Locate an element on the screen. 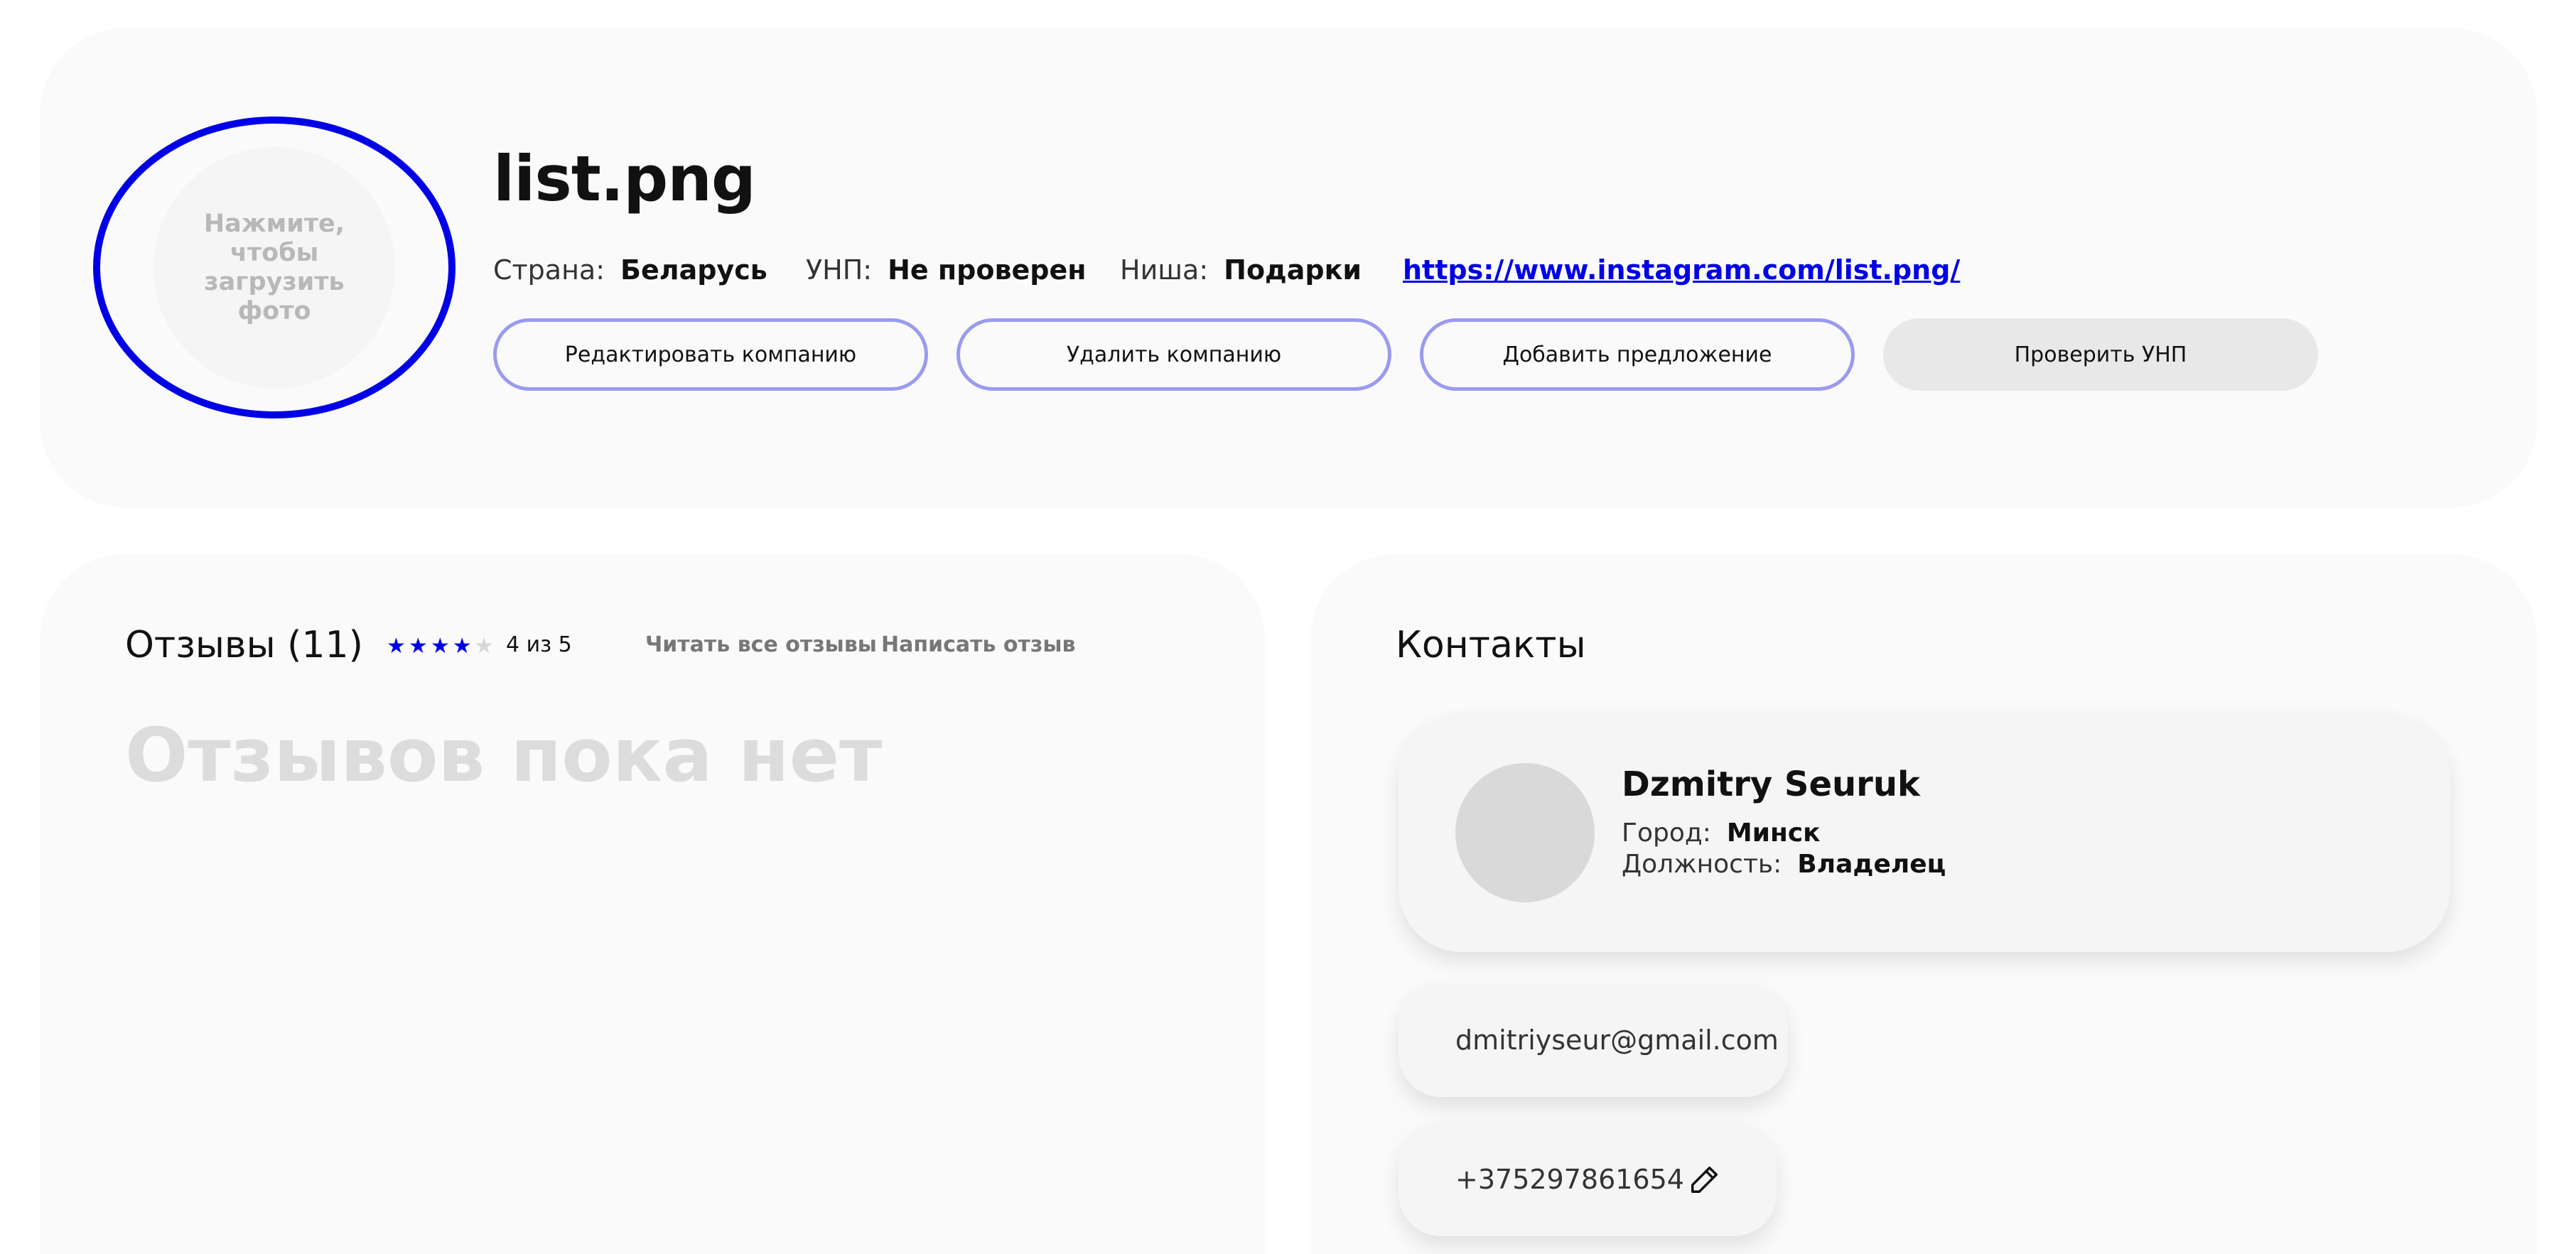 This screenshot has width=2576, height=1254. company-niche: Ниша: Подарки is located at coordinates (1241, 270).